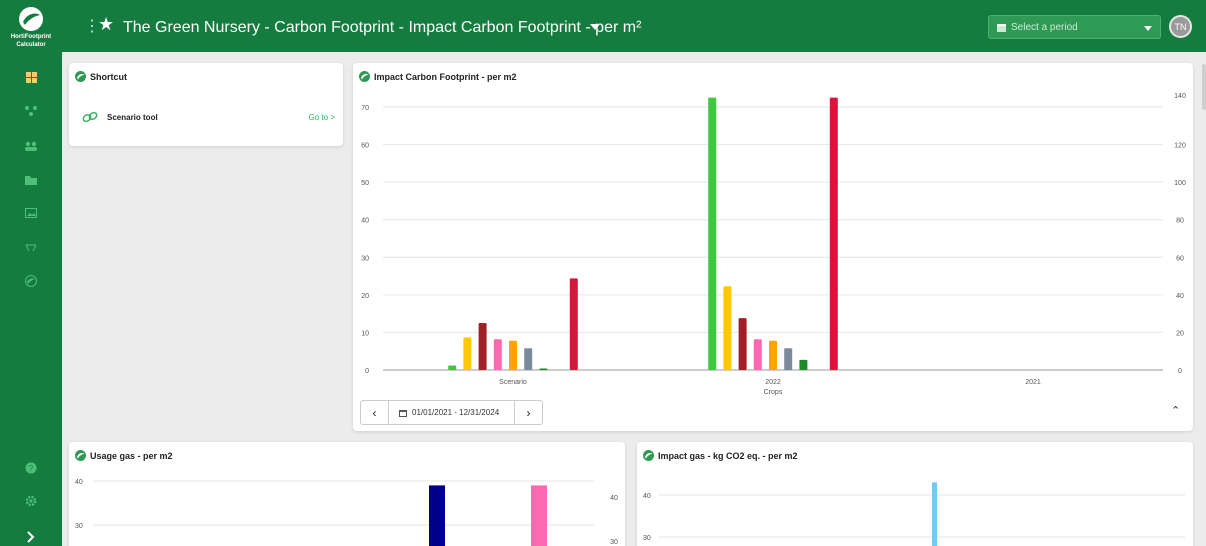 The image size is (1206, 546). What do you see at coordinates (1175, 410) in the screenshot?
I see `collapse-chevron-icon: ⌃` at bounding box center [1175, 410].